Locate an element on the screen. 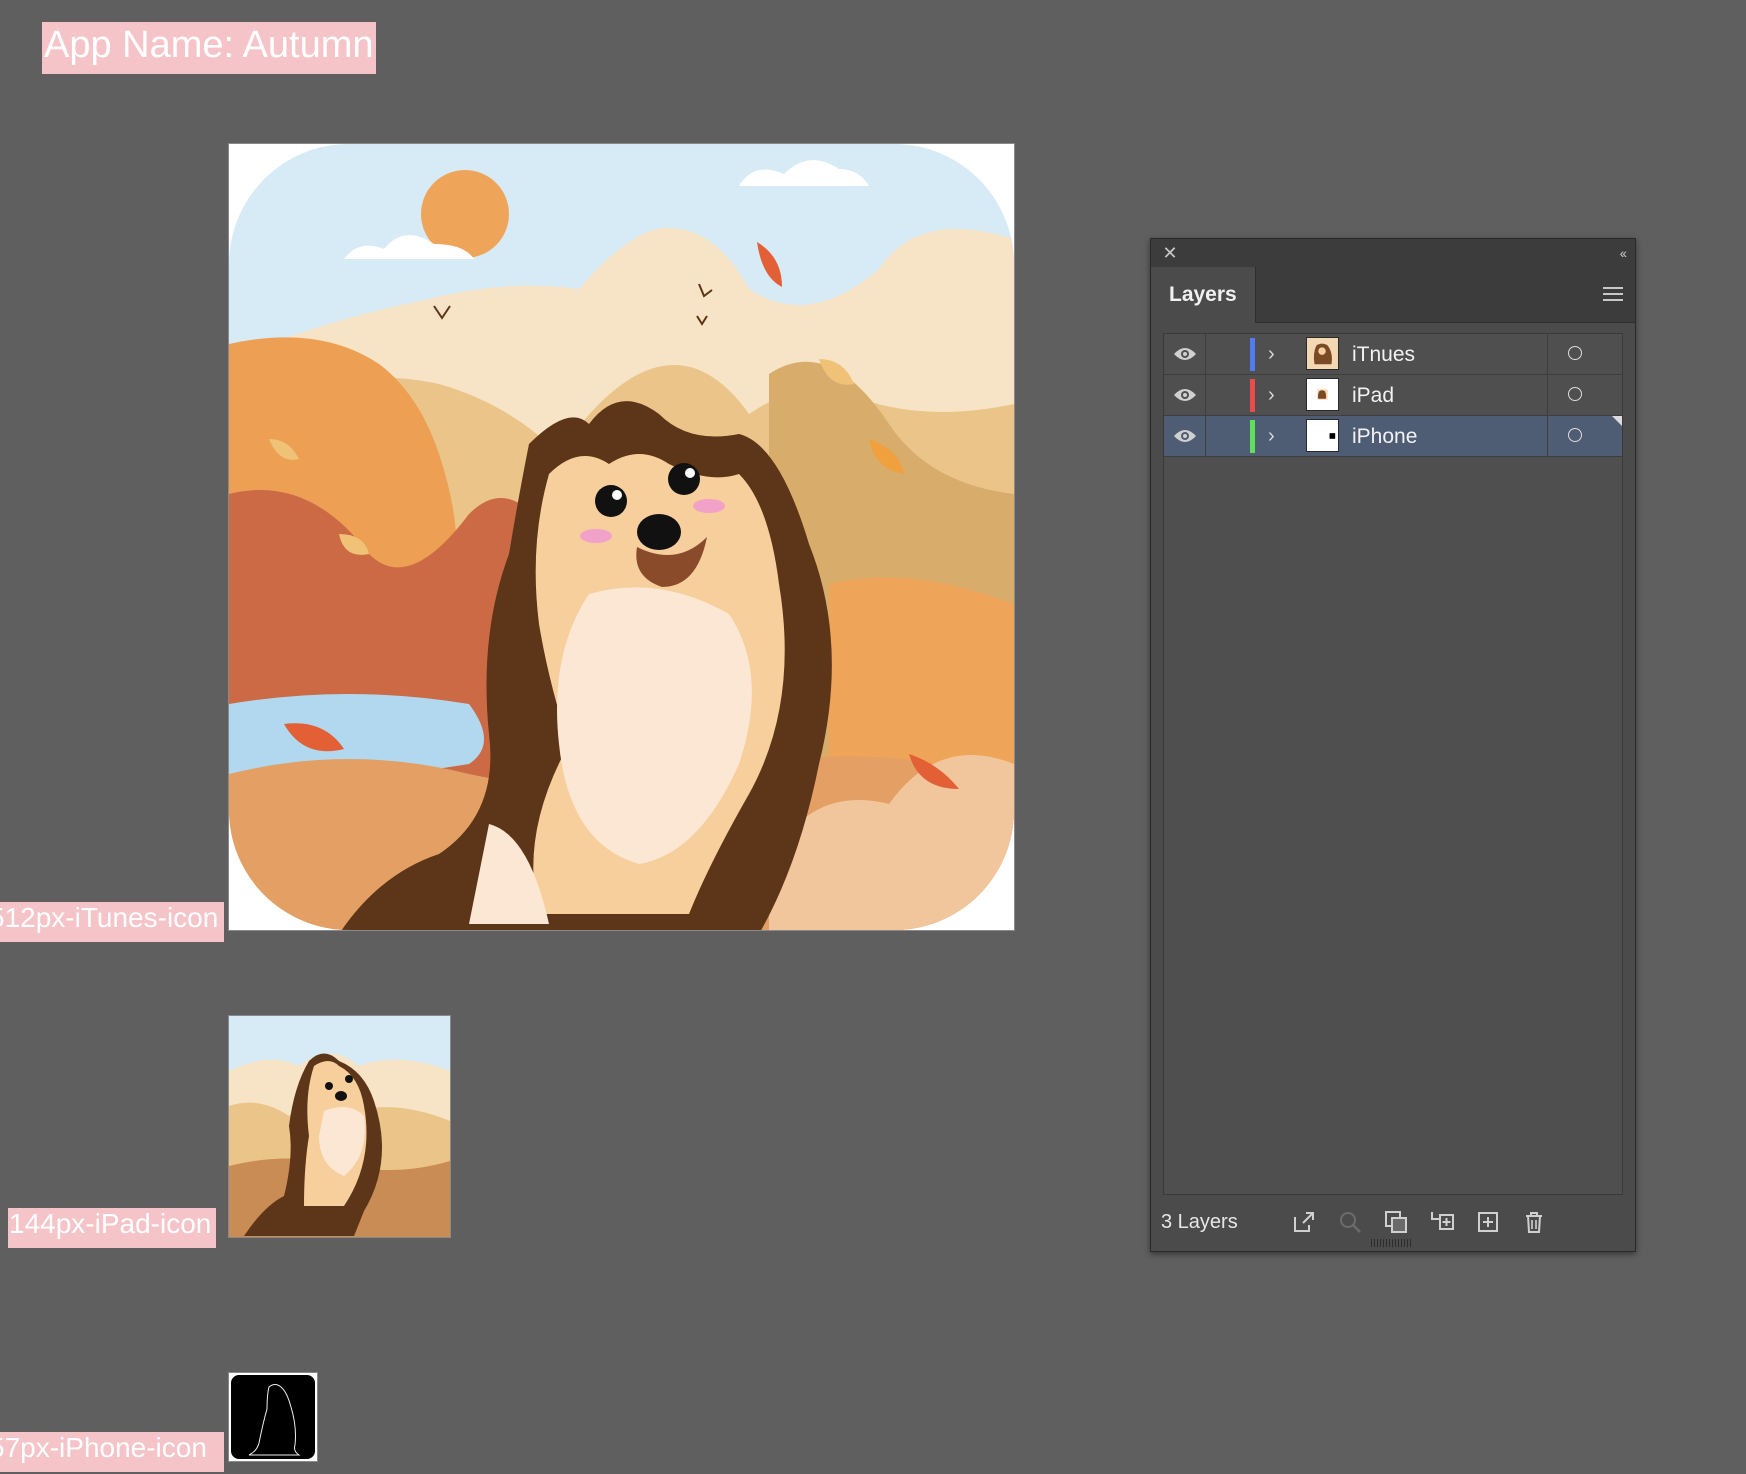  resize-grip-icon is located at coordinates (1391, 1243).